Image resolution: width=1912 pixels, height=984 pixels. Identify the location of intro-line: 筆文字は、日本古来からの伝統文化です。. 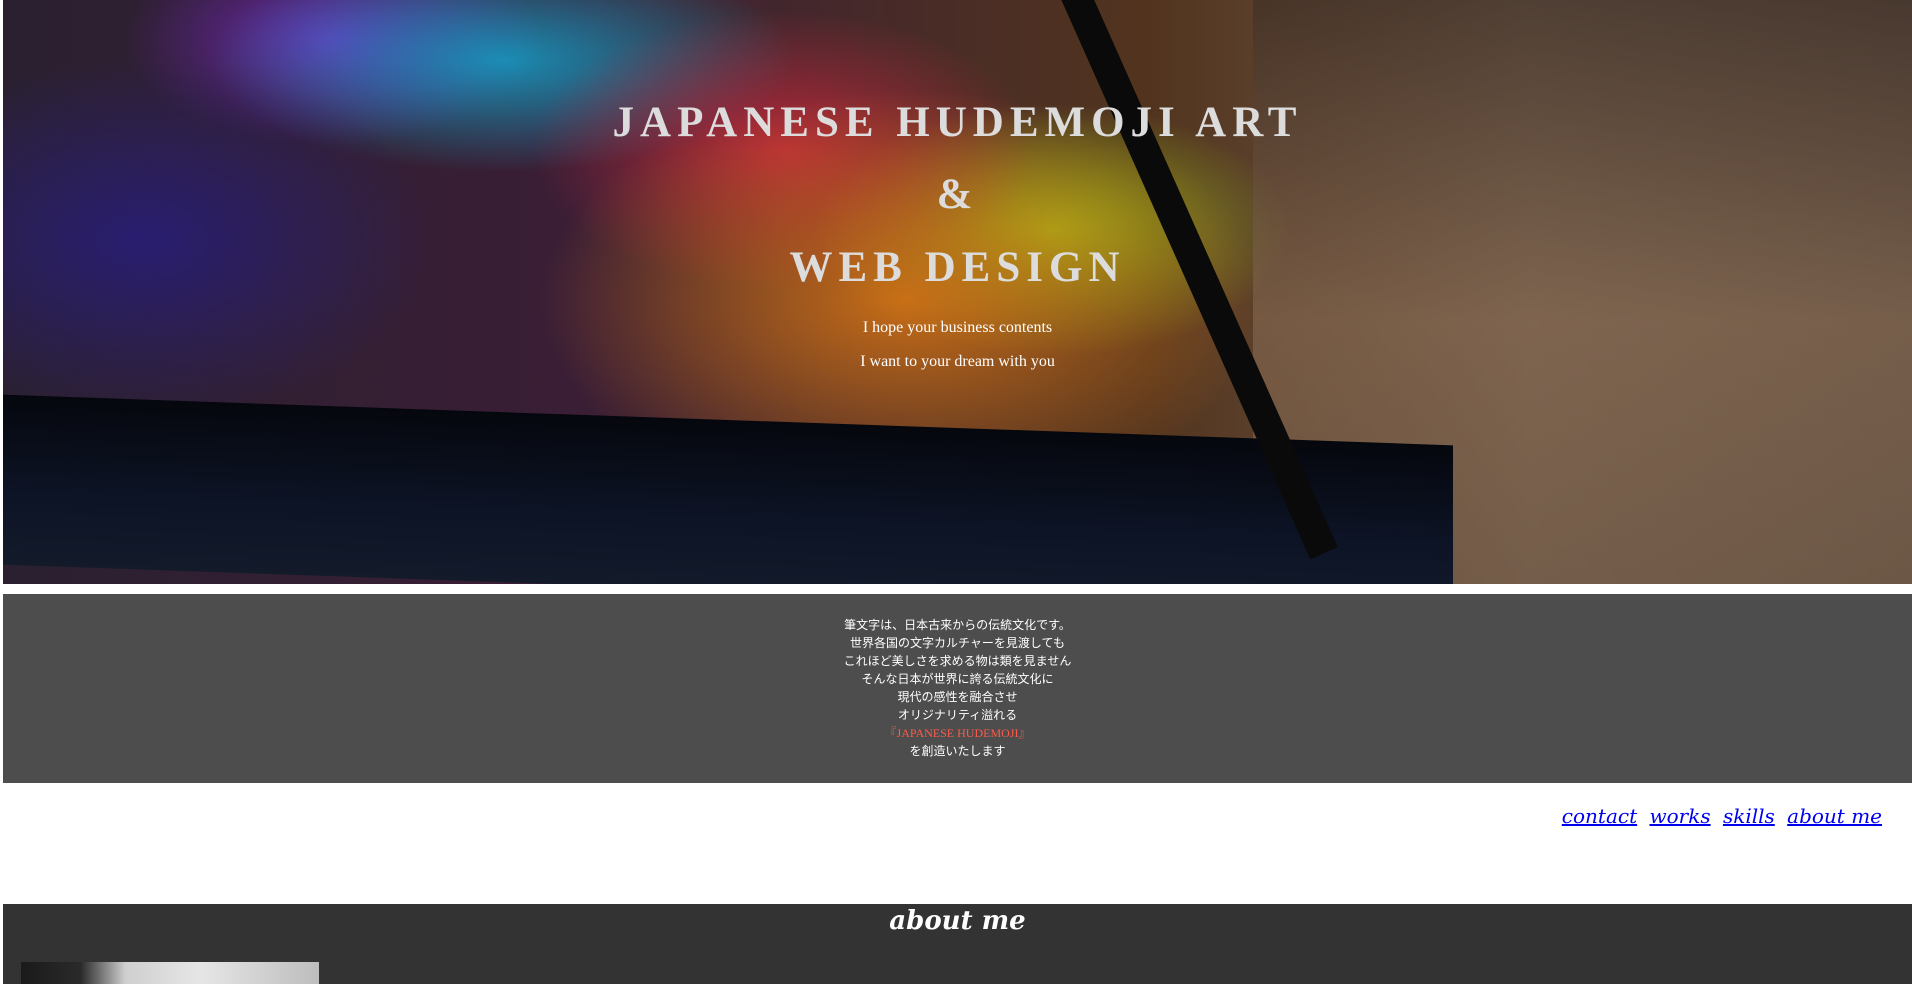
(957, 625).